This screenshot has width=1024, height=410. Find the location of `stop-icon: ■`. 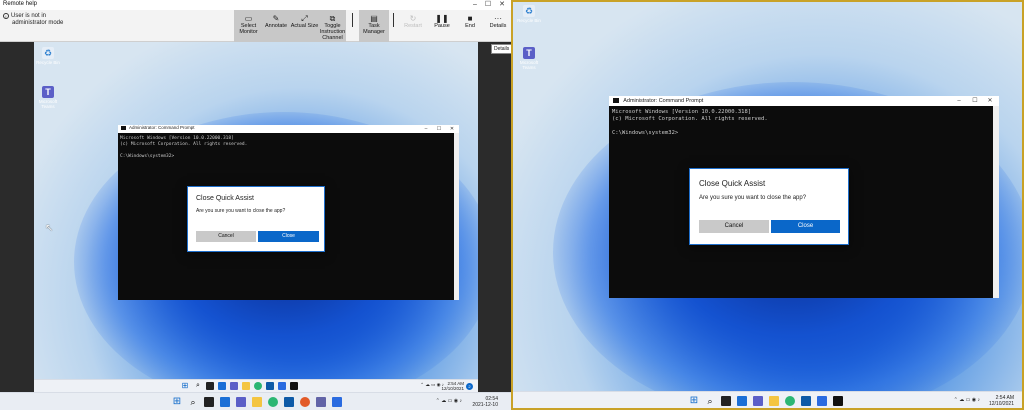

stop-icon: ■ is located at coordinates (470, 18).